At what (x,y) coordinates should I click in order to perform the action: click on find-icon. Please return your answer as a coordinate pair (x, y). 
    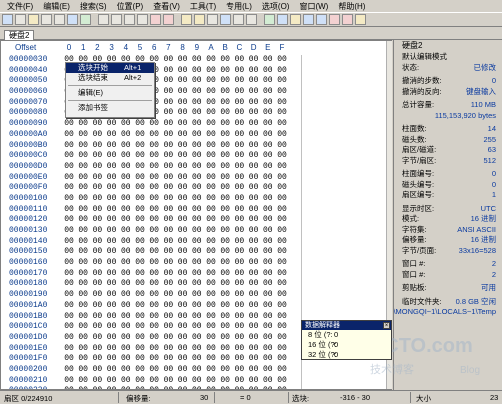
    Looking at the image, I should click on (186, 19).